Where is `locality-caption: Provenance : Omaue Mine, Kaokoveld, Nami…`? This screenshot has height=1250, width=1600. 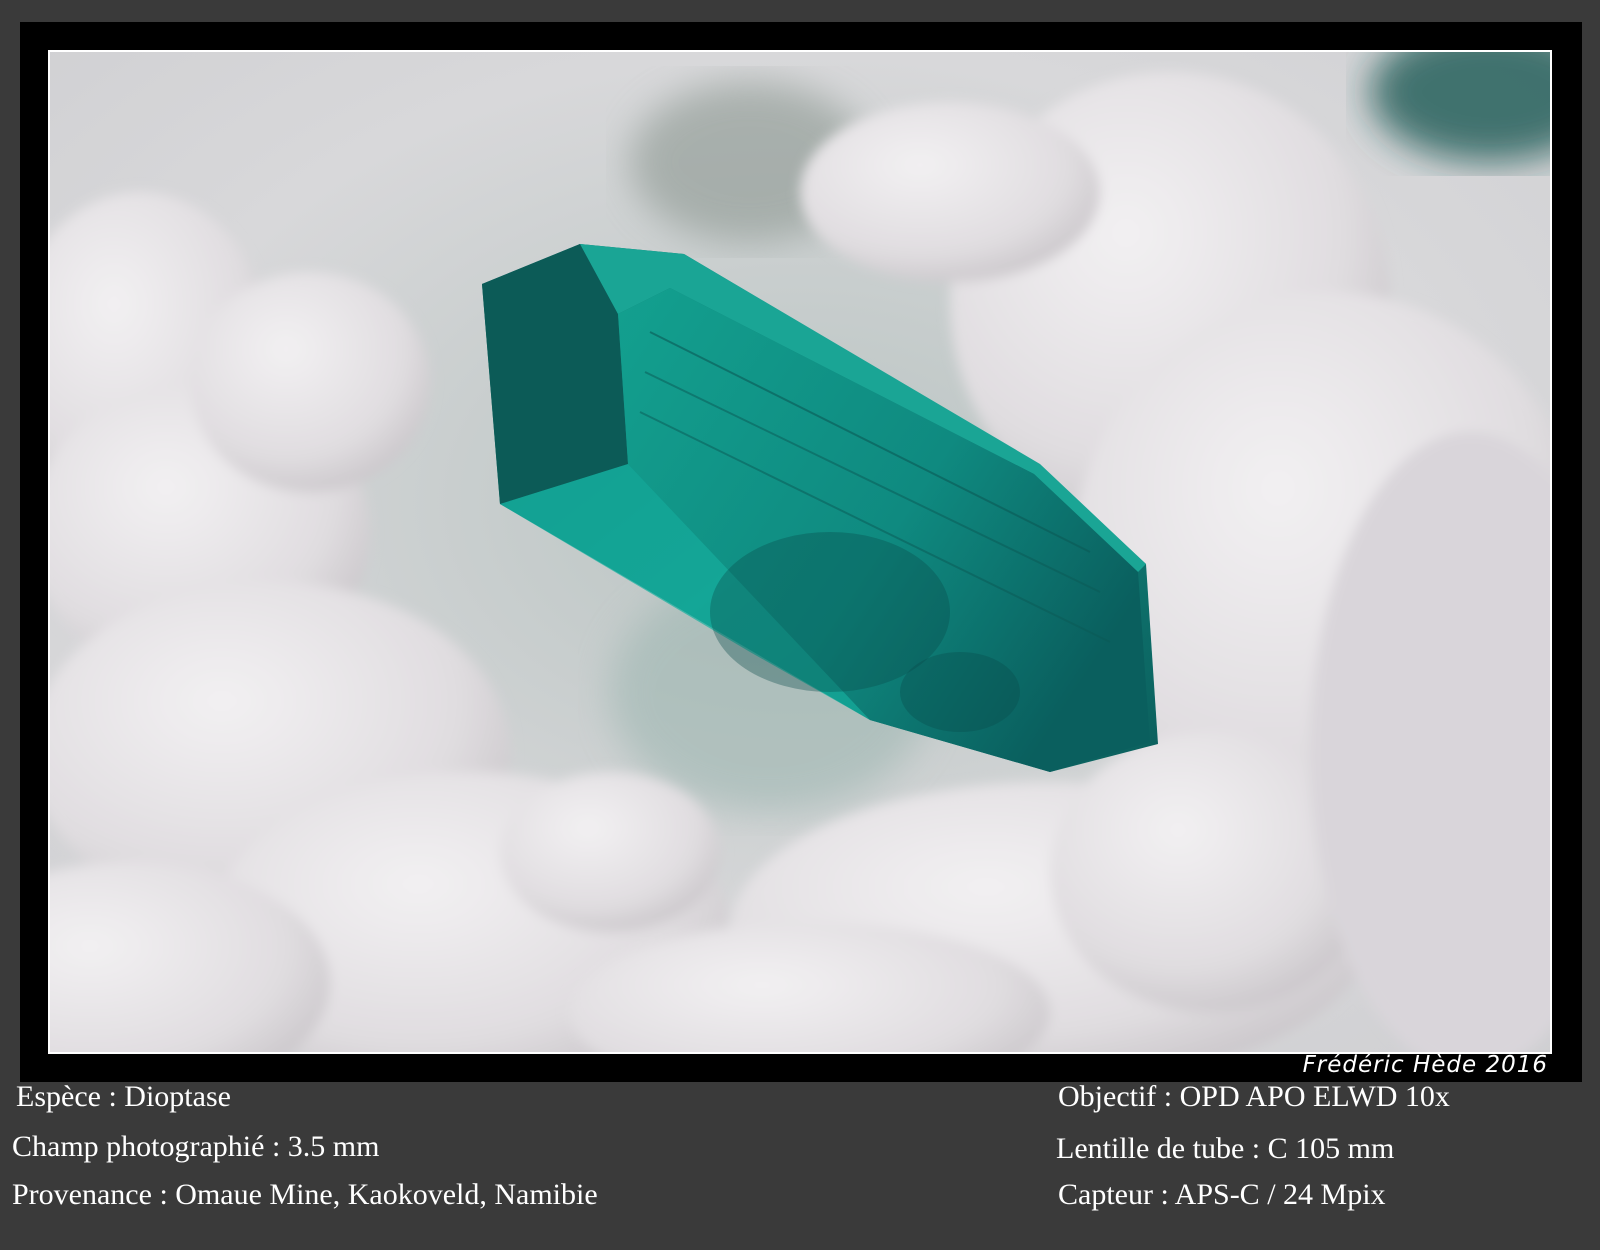
locality-caption: Provenance : Omaue Mine, Kaokoveld, Nami… is located at coordinates (305, 1194).